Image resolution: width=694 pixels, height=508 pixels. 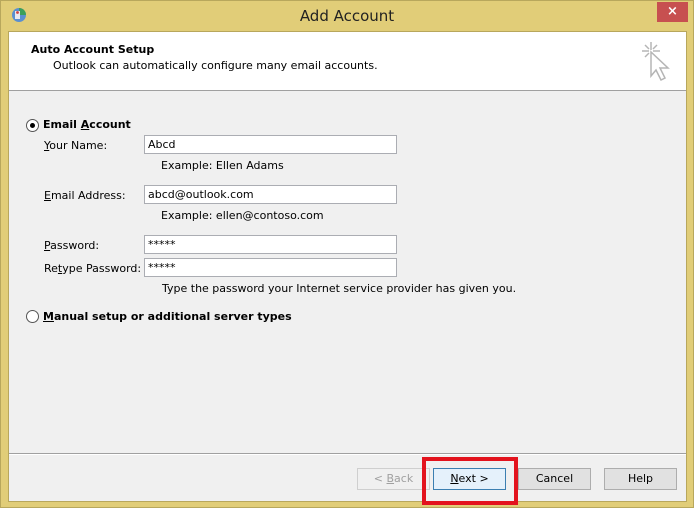 What do you see at coordinates (656, 62) in the screenshot?
I see `cursor-sparkle-icon` at bounding box center [656, 62].